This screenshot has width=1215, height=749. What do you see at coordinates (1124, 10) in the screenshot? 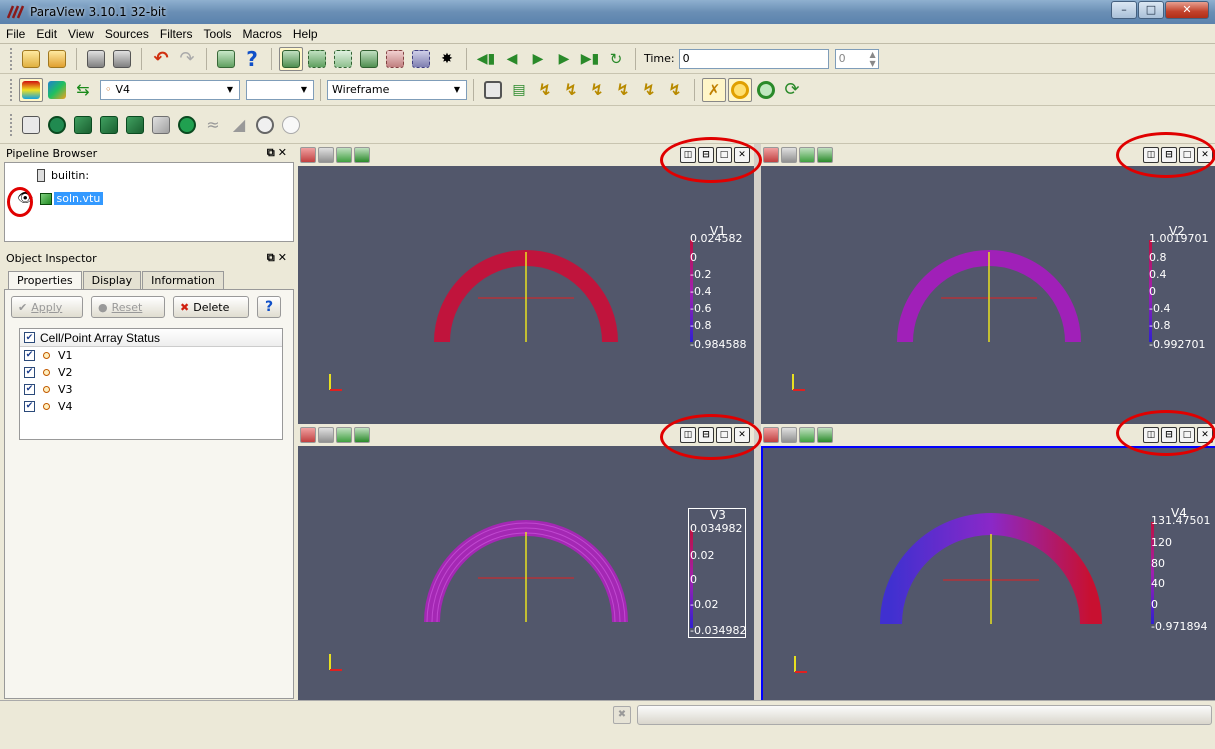
I see `minimize-button: –` at bounding box center [1124, 10].